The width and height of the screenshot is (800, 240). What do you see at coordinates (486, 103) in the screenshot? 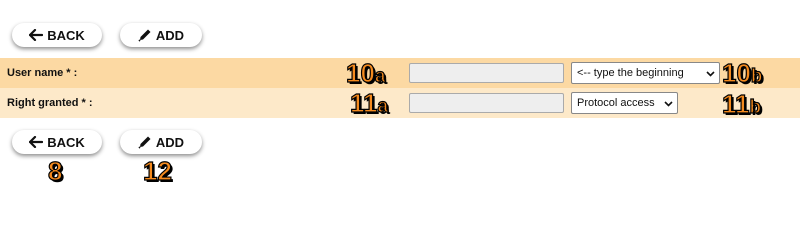
I see `right-granted-input` at bounding box center [486, 103].